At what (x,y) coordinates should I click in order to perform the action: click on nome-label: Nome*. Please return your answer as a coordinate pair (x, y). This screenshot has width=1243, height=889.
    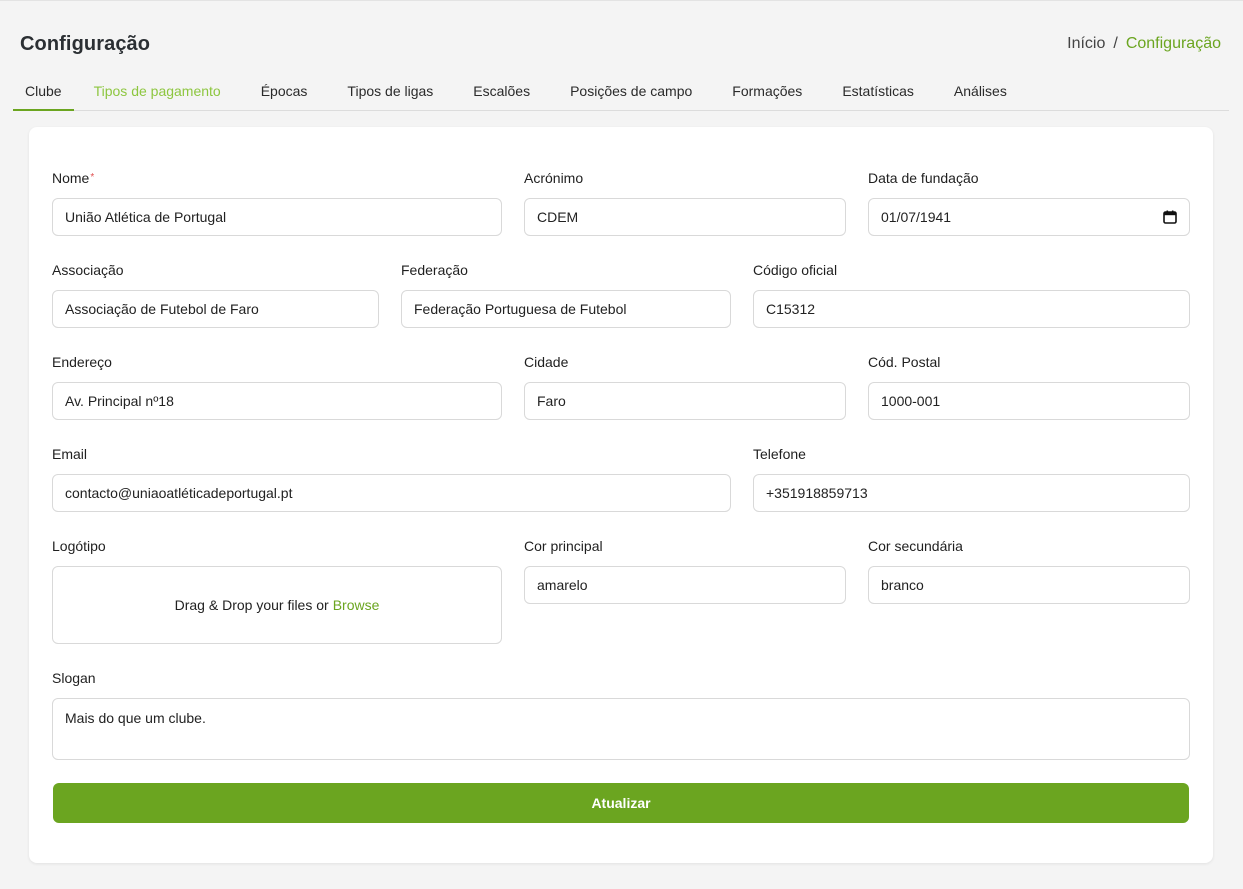
    Looking at the image, I should click on (277, 178).